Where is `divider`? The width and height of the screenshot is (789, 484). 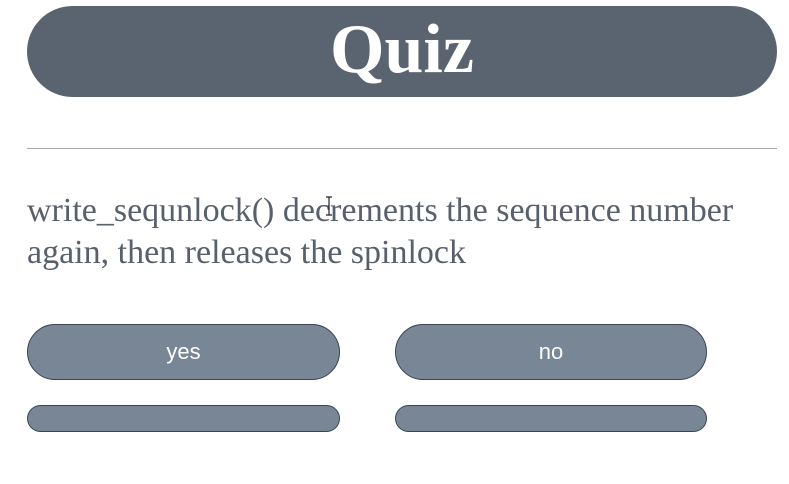 divider is located at coordinates (402, 148).